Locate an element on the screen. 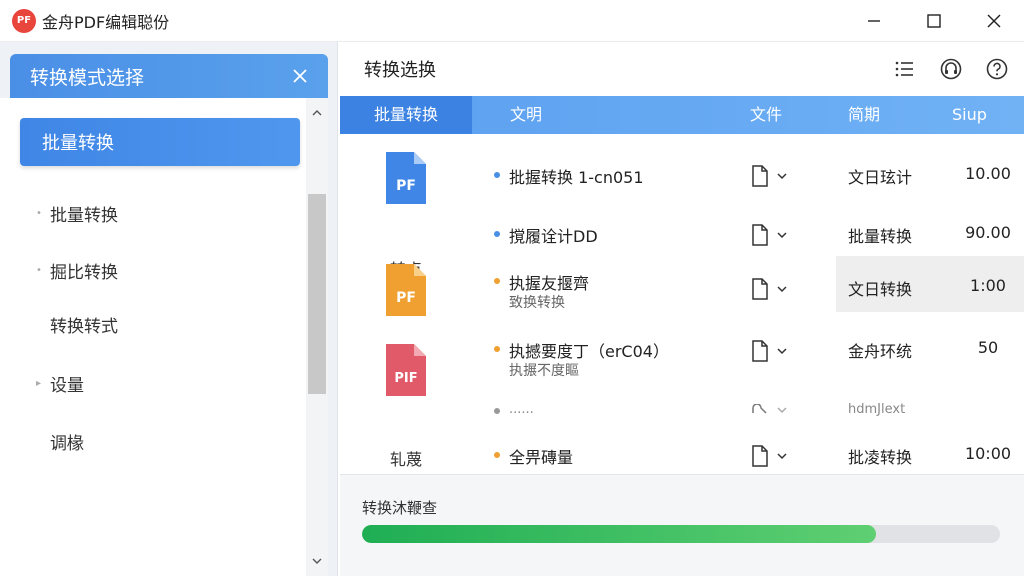  file-subtitle: 致换转换 is located at coordinates (537, 303).